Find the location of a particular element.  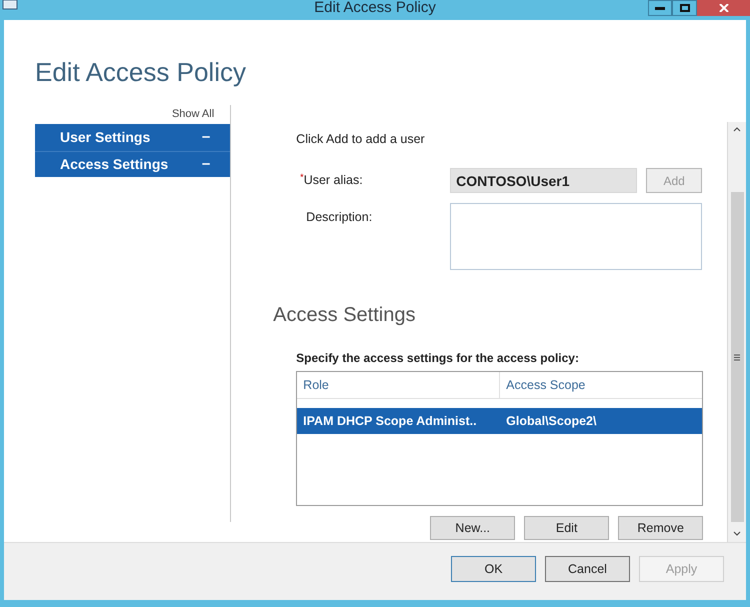

action-button: Edit is located at coordinates (567, 528).